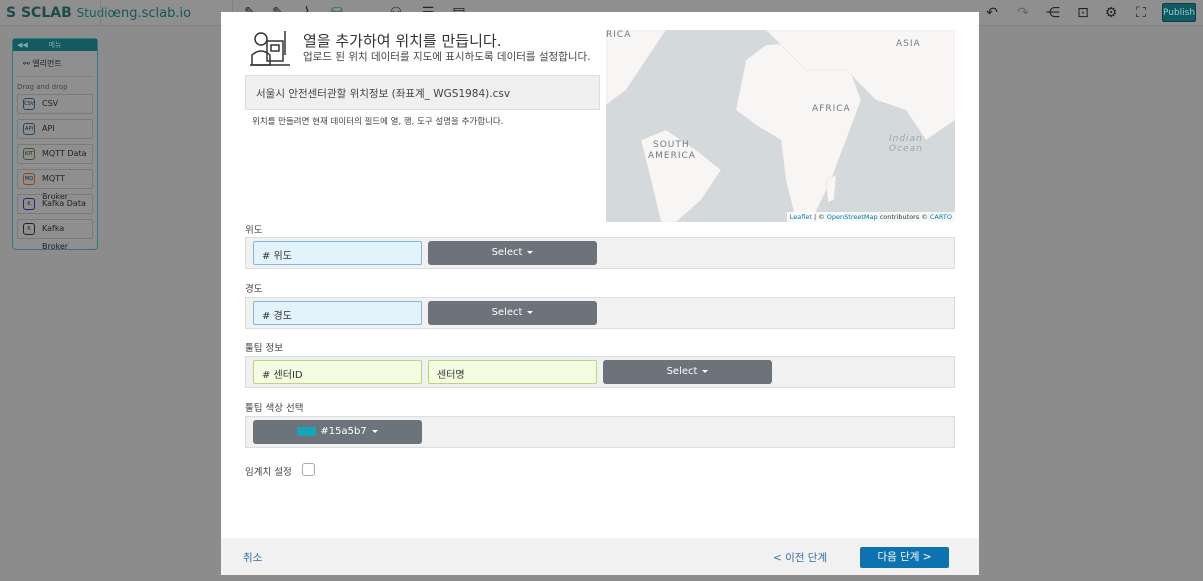 Image resolution: width=1203 pixels, height=581 pixels. Describe the element at coordinates (906, 149) in the screenshot. I see `map-label: Ocean` at that location.